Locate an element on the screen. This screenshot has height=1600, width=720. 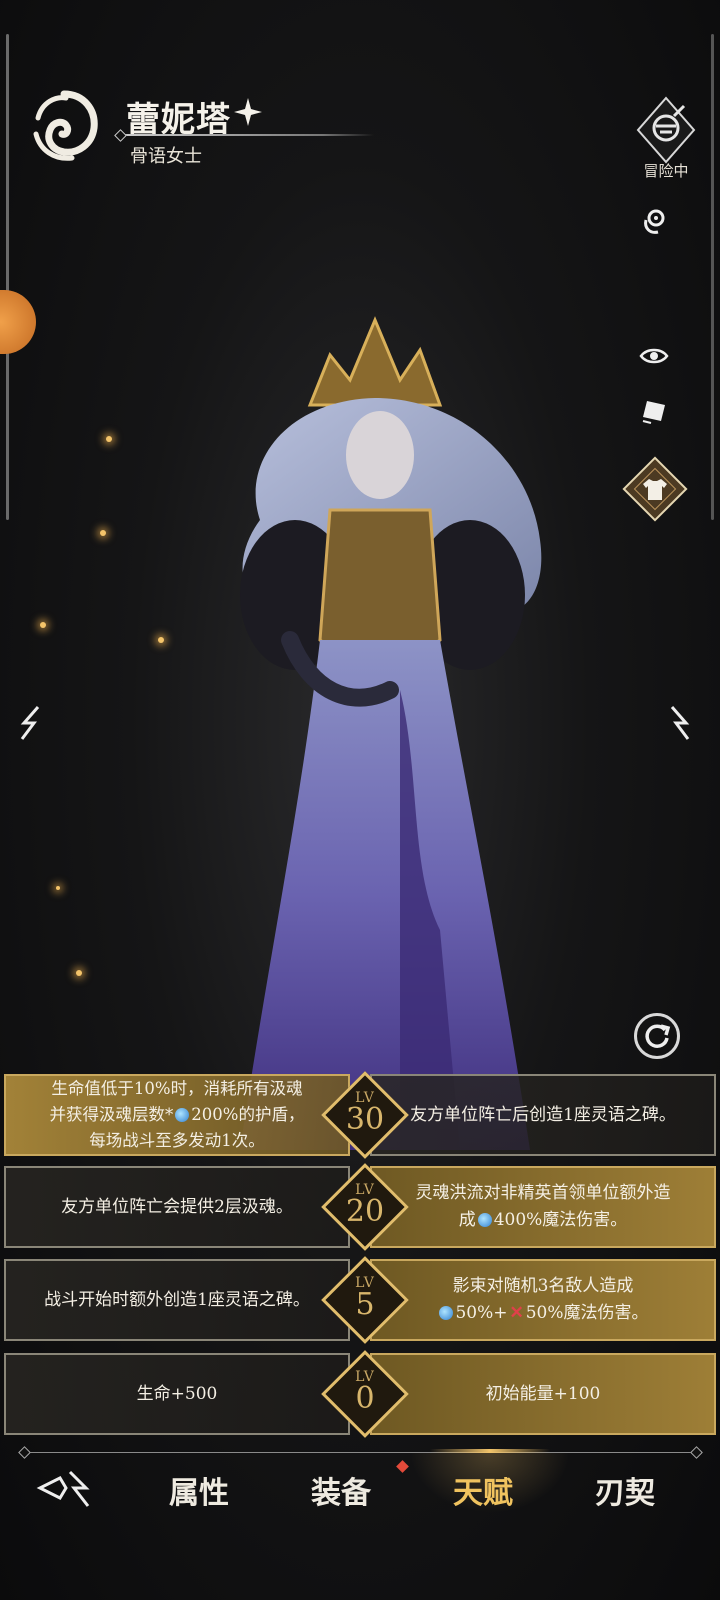
talent-option-right: 初始能量+100 is located at coordinates (543, 1394).